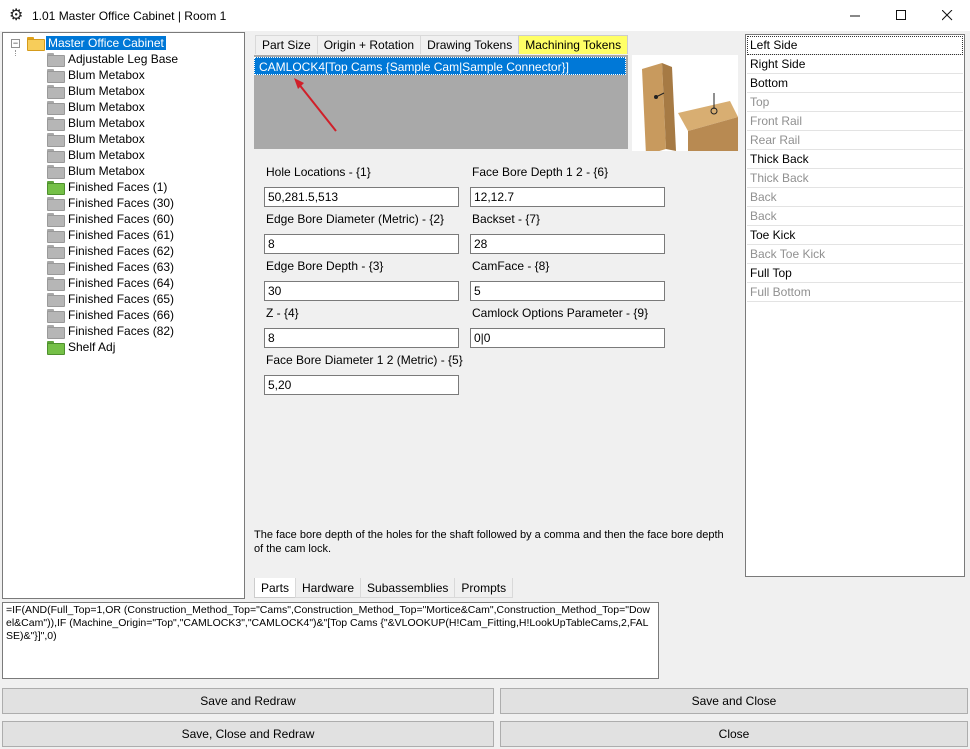  What do you see at coordinates (690, 107) in the screenshot?
I see `wood-board-illustration` at bounding box center [690, 107].